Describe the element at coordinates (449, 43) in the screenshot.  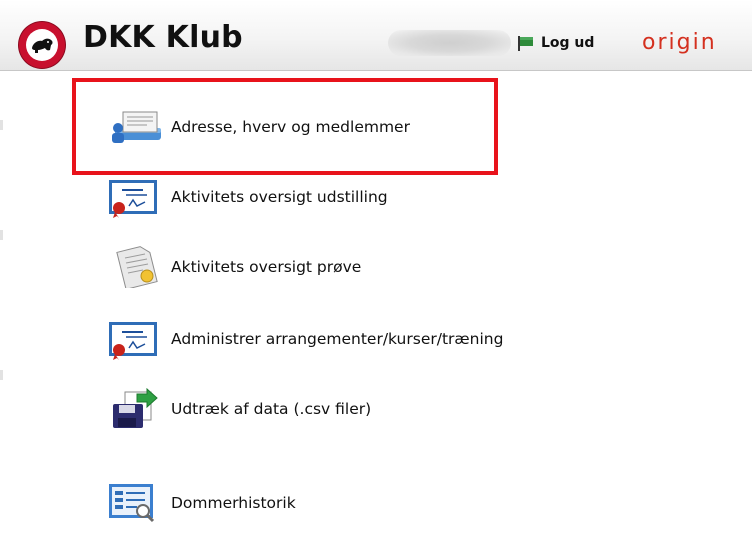
I see `redacted-username` at that location.